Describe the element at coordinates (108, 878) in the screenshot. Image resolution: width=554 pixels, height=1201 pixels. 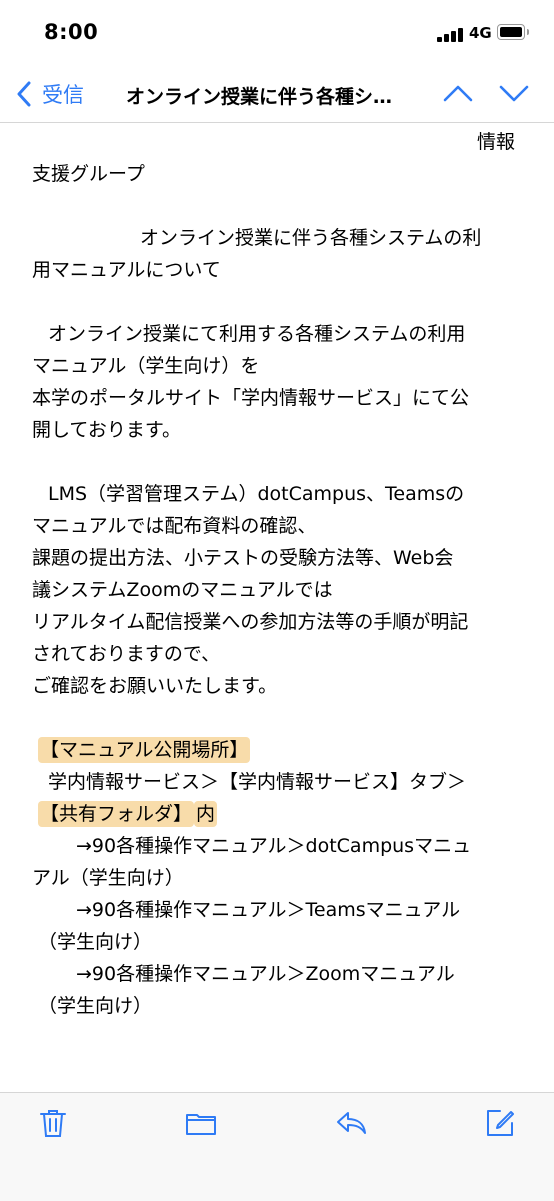
I see `body-line: アル（学生向け）` at that location.